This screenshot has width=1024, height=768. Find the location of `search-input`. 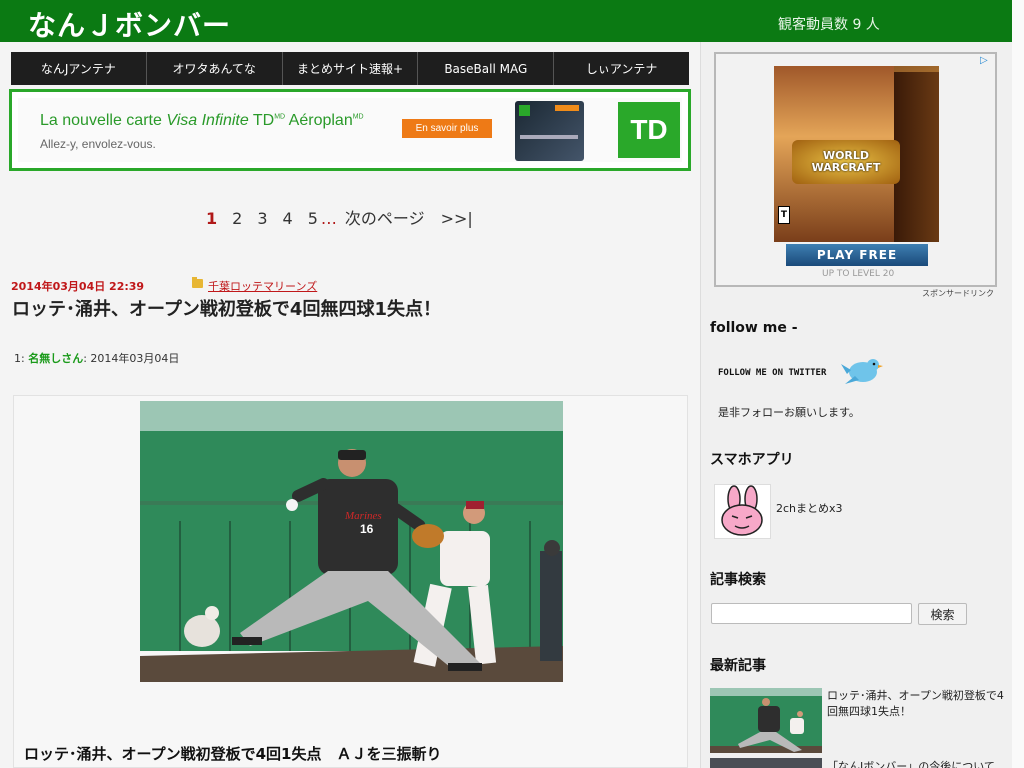

search-input is located at coordinates (811, 613).